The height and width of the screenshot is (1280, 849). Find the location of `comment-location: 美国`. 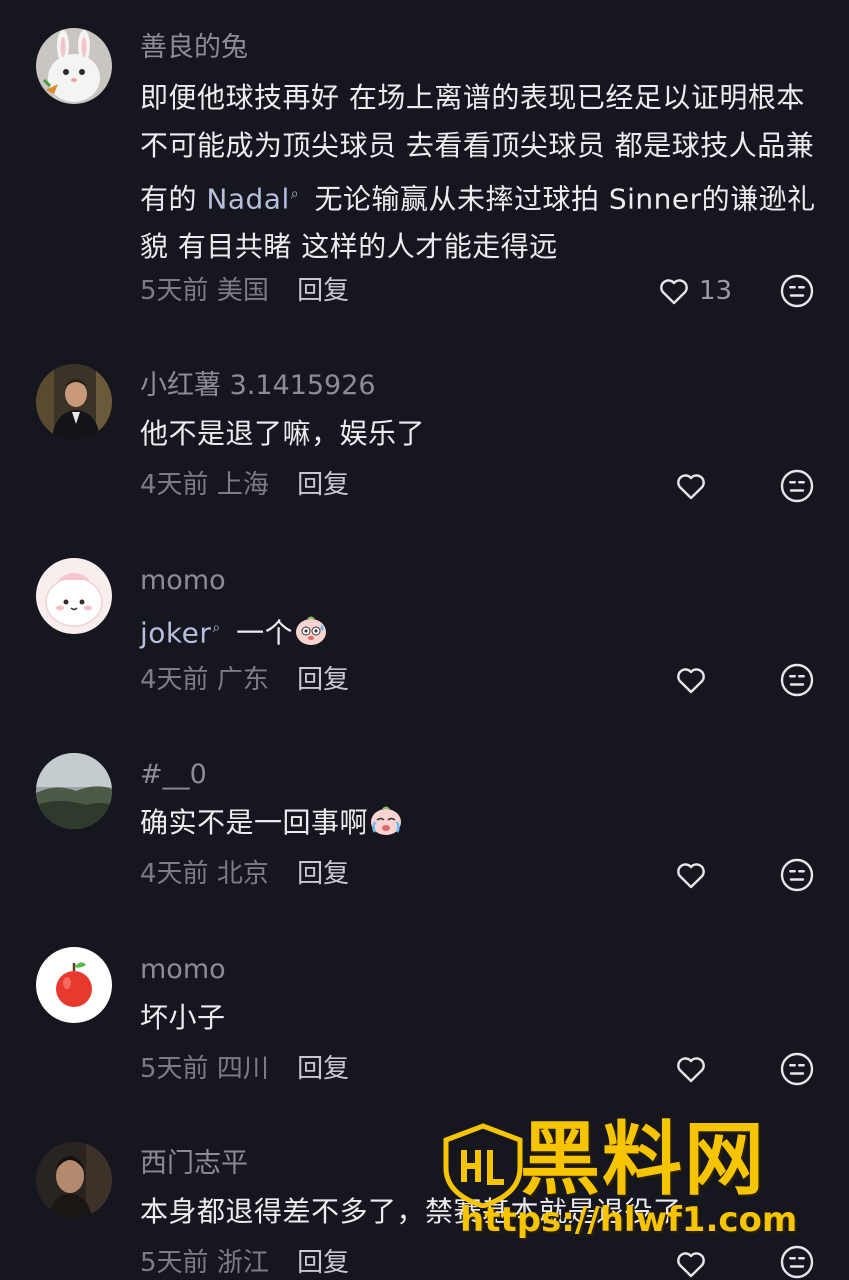

comment-location: 美国 is located at coordinates (242, 291).